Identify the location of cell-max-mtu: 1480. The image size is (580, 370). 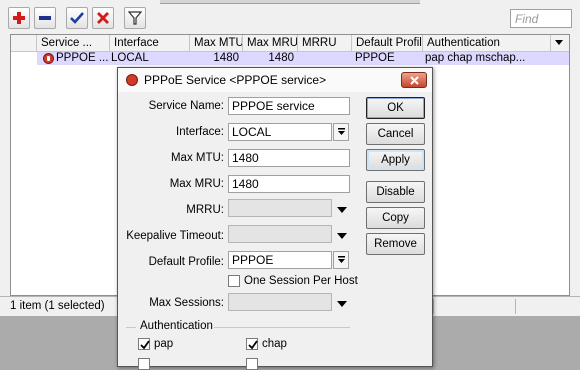
(226, 58).